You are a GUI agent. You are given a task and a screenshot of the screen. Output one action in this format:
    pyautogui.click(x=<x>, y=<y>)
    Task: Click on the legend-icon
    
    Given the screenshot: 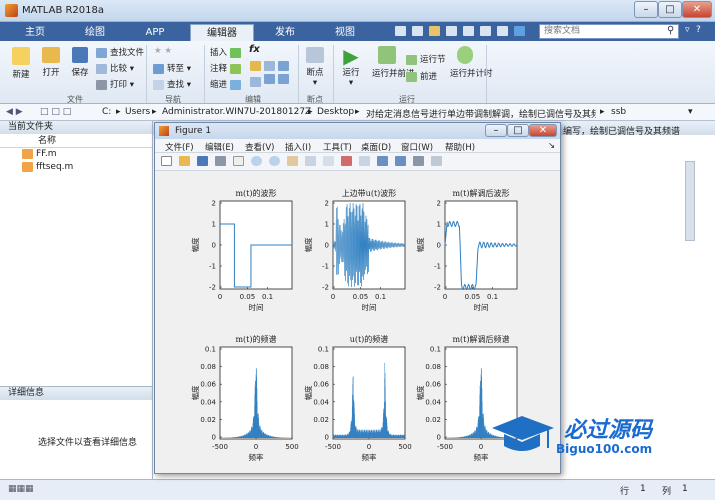 What is the action you would take?
    pyautogui.click(x=400, y=161)
    